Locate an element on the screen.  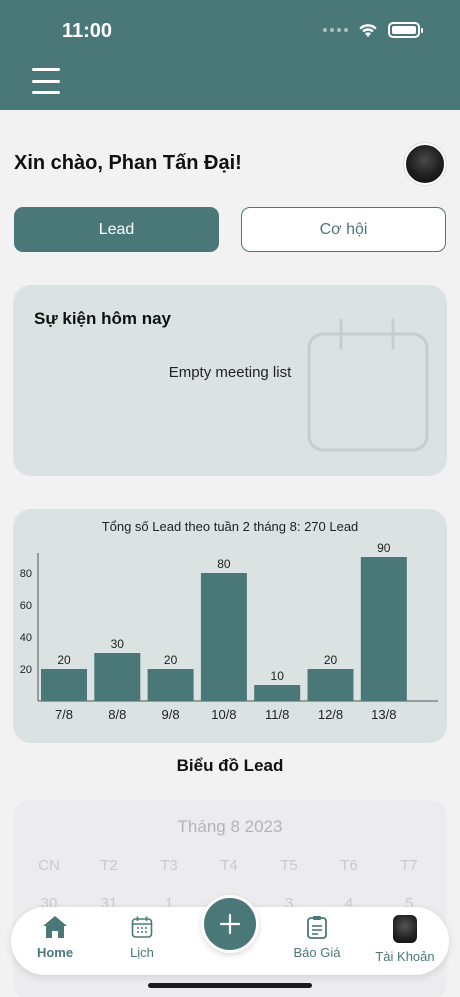
document-icon is located at coordinates (317, 927).